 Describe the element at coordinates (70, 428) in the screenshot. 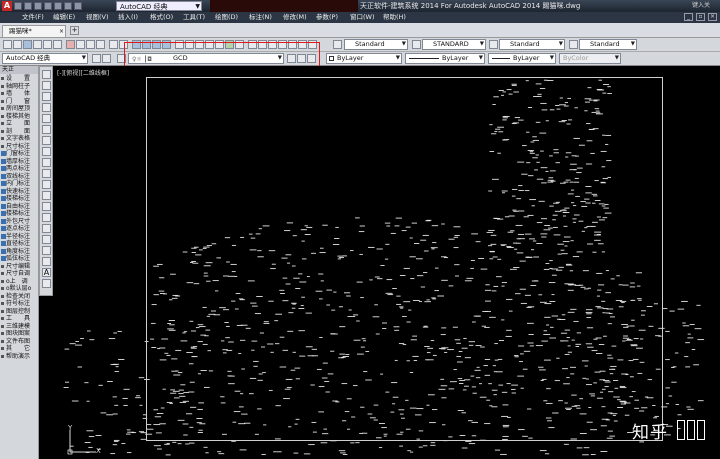

I see `ucs-y-label: Y` at that location.